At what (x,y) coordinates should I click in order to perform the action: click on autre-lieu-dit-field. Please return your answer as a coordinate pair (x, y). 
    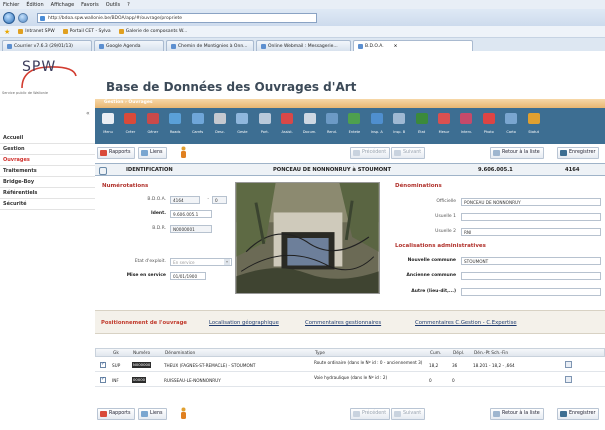
    Looking at the image, I should click on (531, 292).